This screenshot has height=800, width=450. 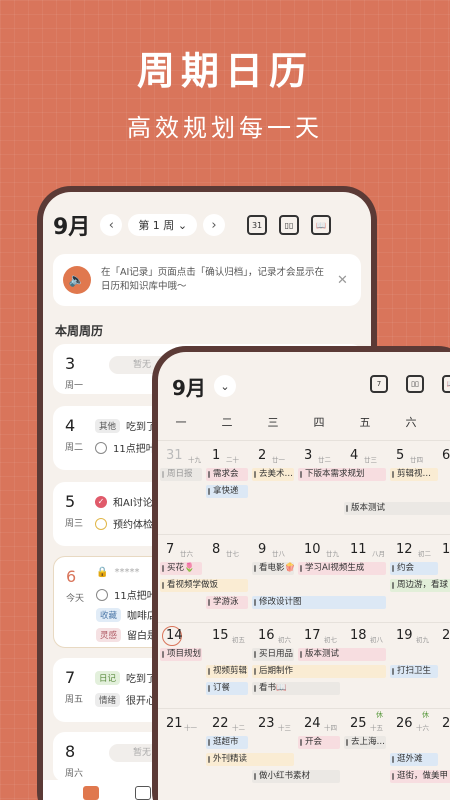 I want to click on date-number: 10, so click(x=312, y=549).